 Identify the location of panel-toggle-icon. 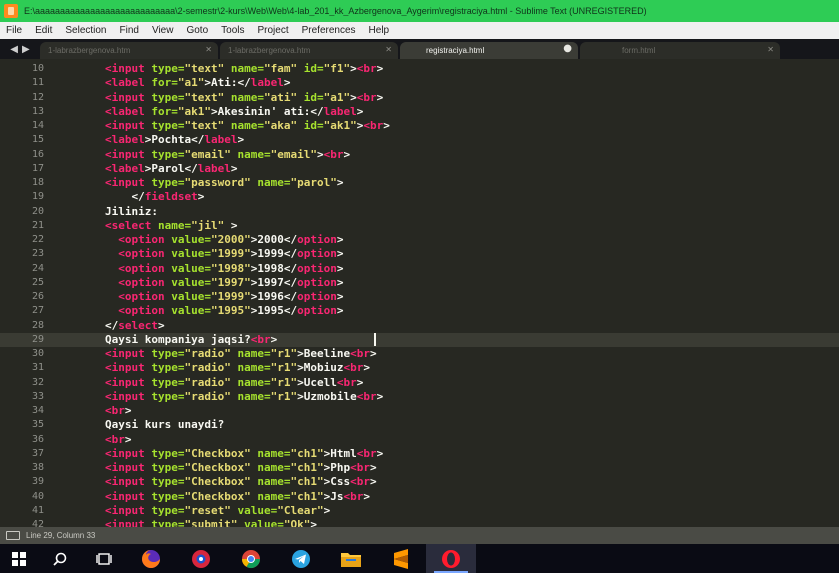
(13, 535).